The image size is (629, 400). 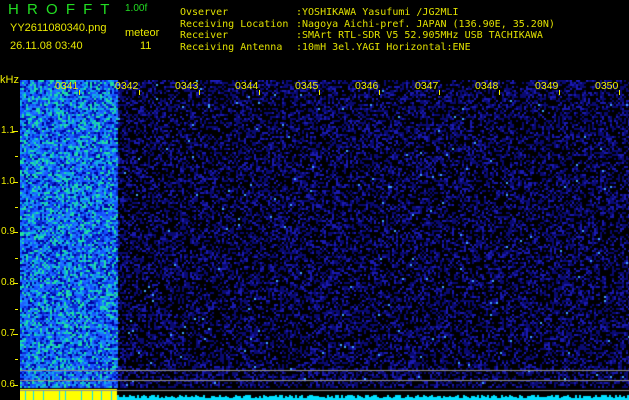 I want to click on x-tick-label: 0344, so click(x=247, y=86).